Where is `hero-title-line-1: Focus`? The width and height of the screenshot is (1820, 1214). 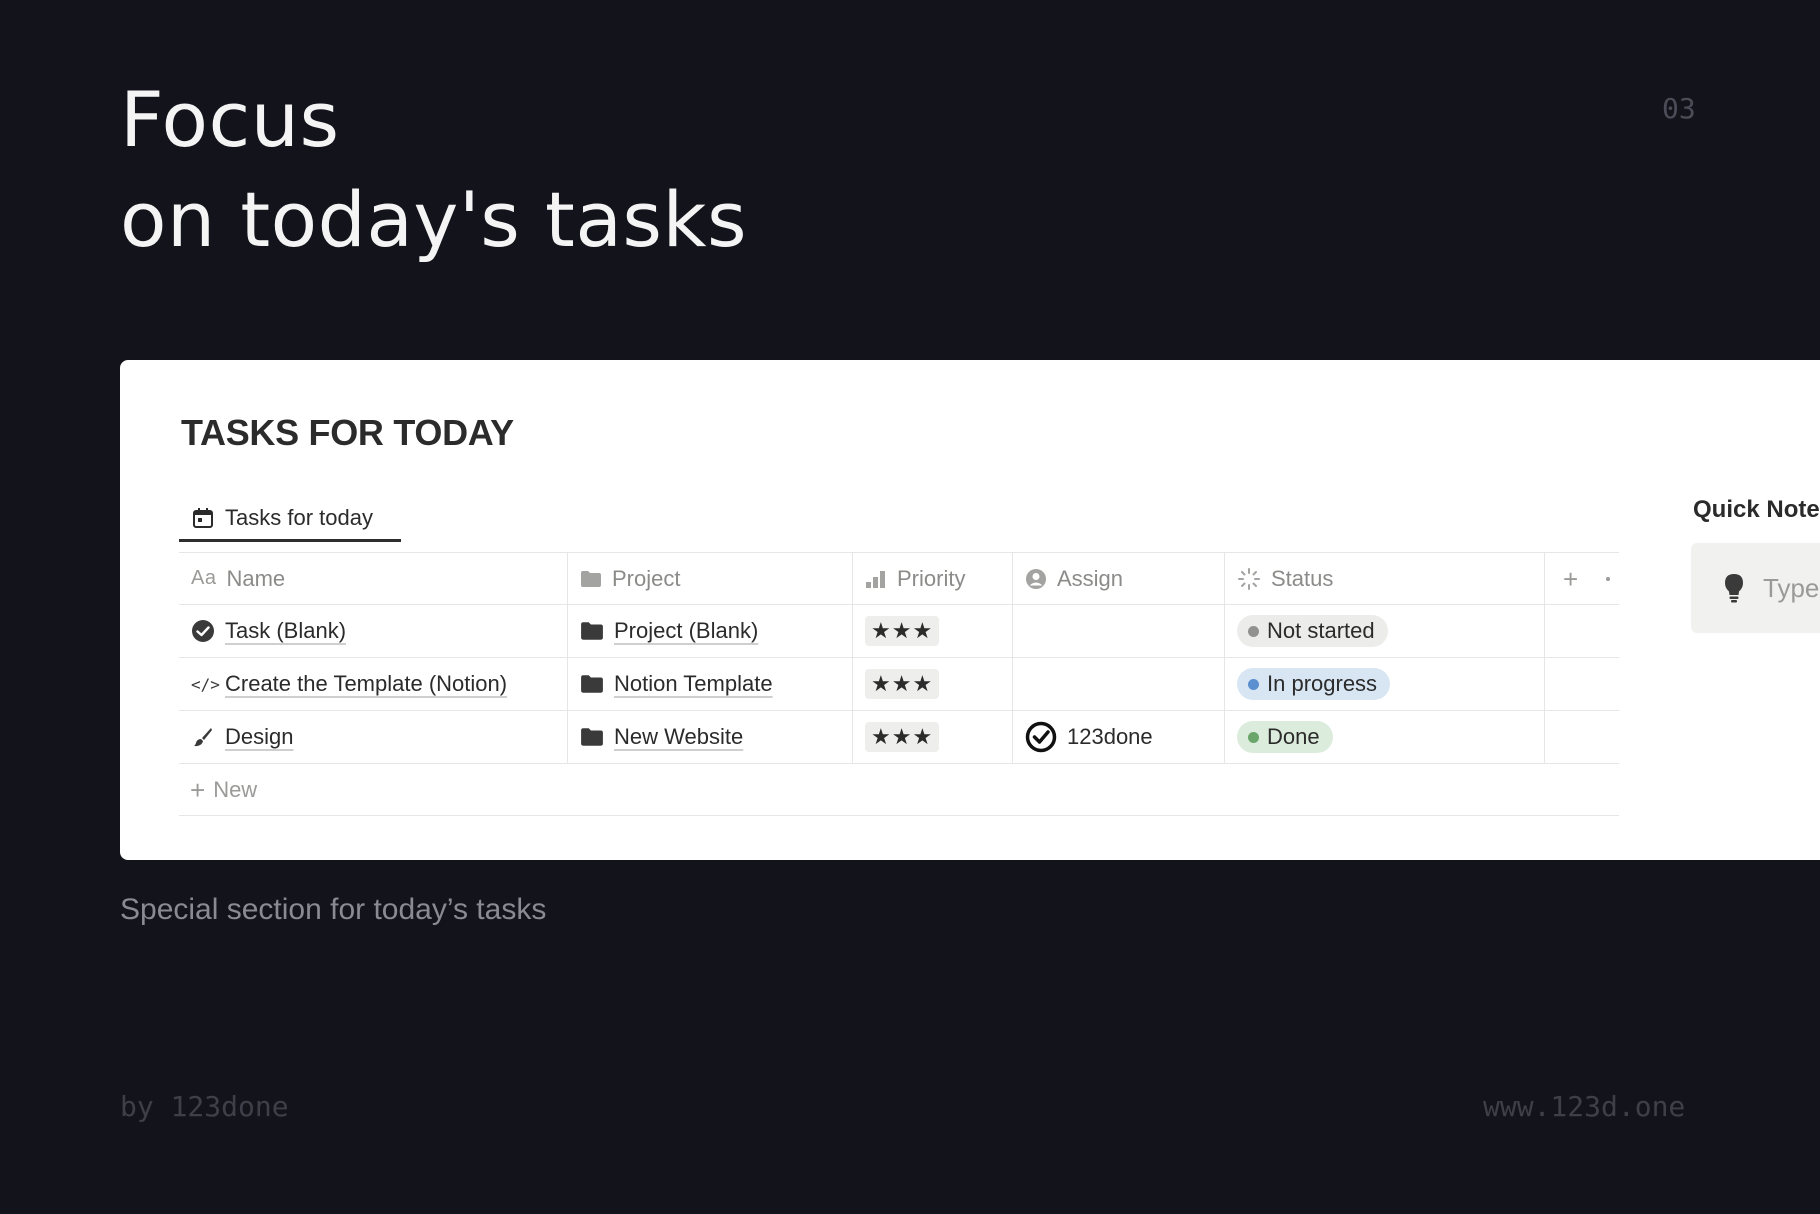 hero-title-line-1: Focus is located at coordinates (230, 119).